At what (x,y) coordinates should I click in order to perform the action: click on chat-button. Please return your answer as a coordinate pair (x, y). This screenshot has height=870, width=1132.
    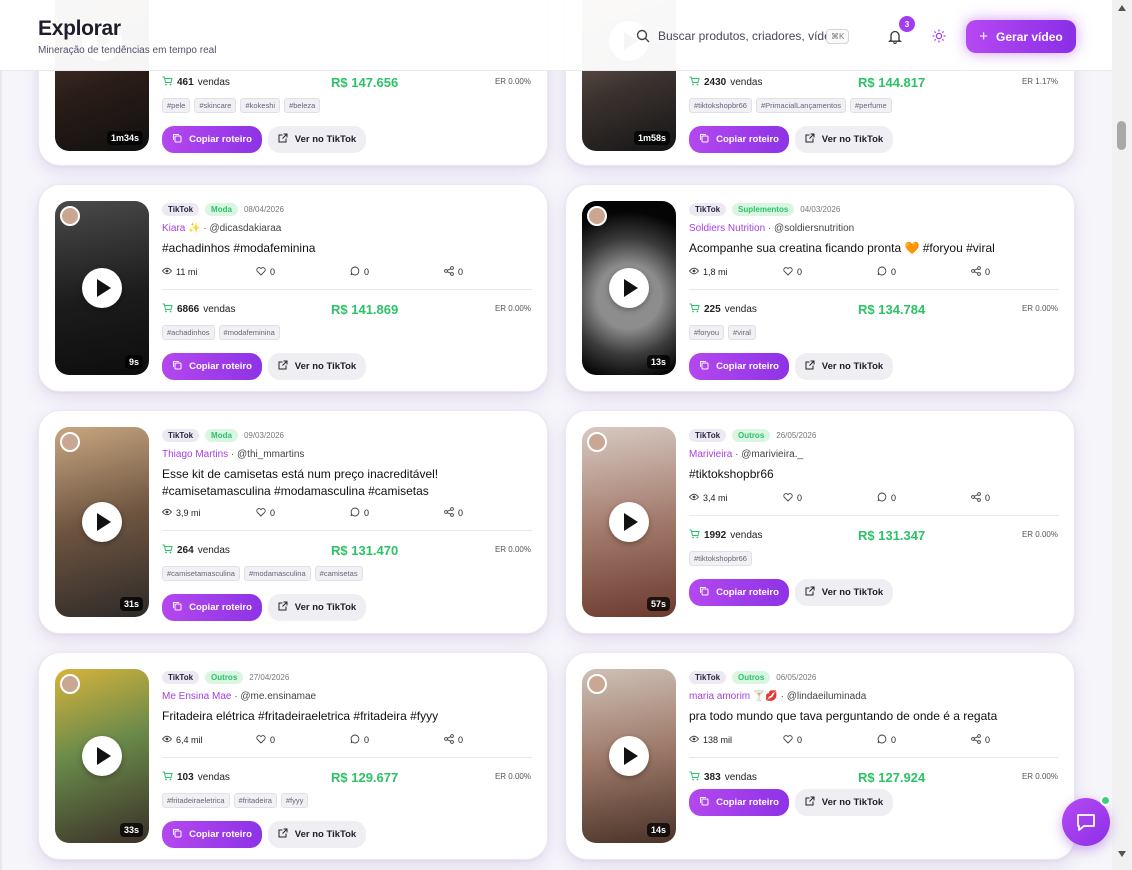
    Looking at the image, I should click on (1086, 820).